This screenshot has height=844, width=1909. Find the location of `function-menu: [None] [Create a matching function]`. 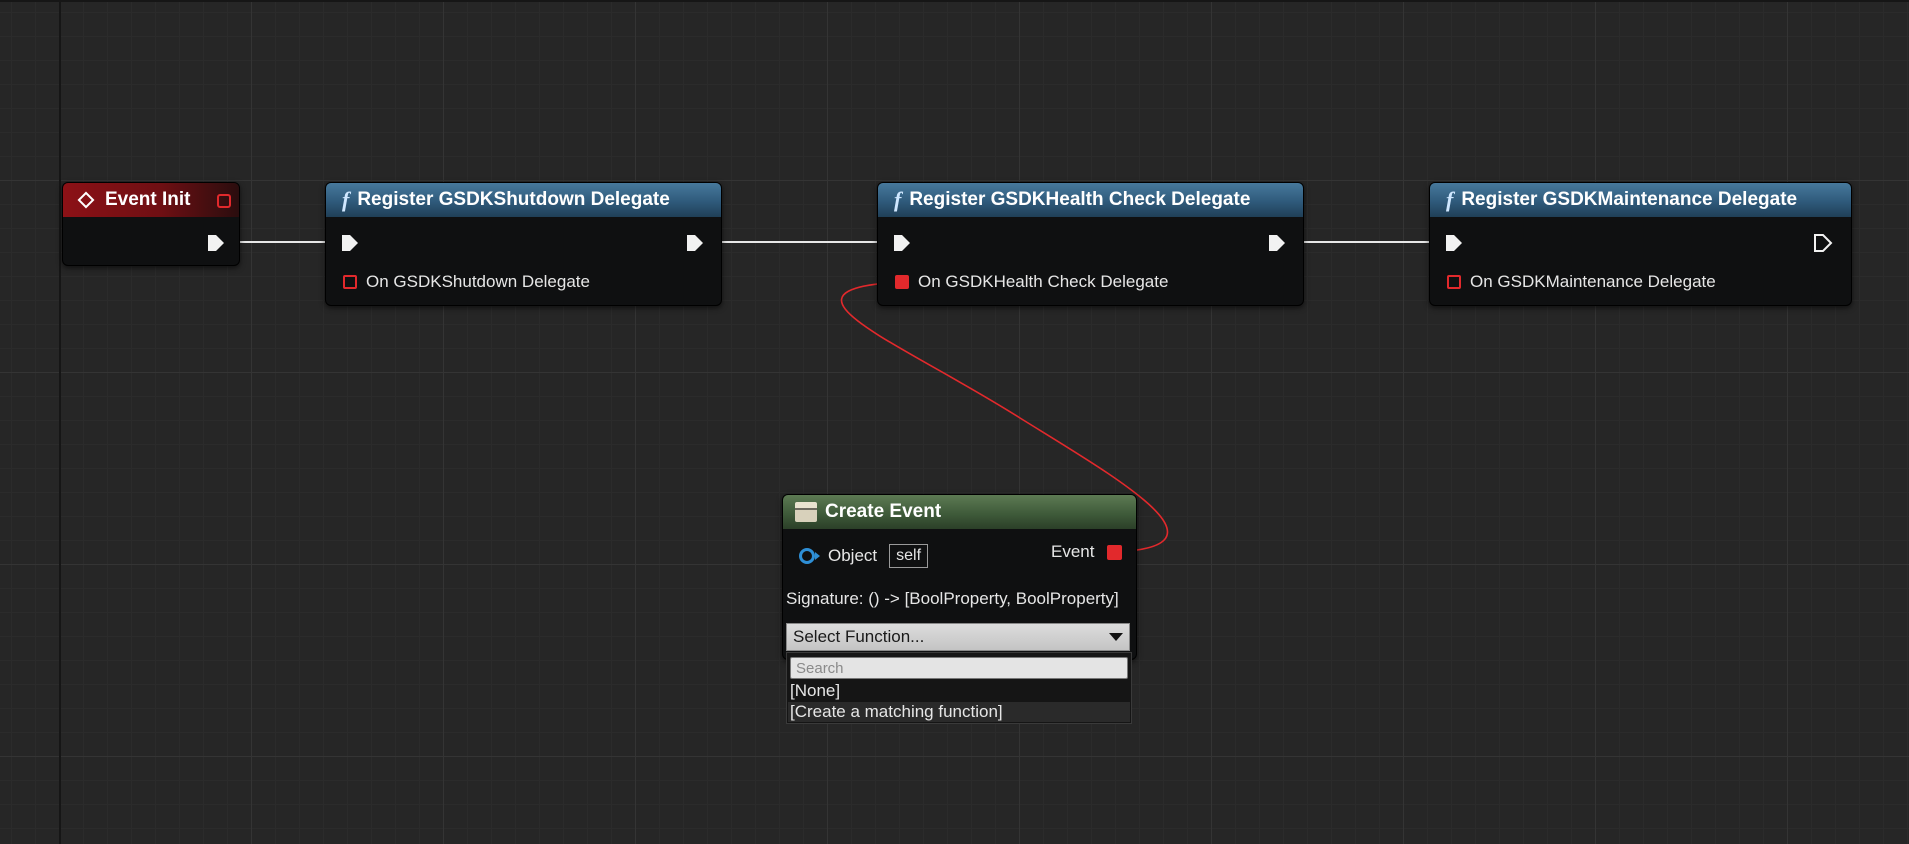

function-menu: [None] [Create a matching function] is located at coordinates (959, 688).